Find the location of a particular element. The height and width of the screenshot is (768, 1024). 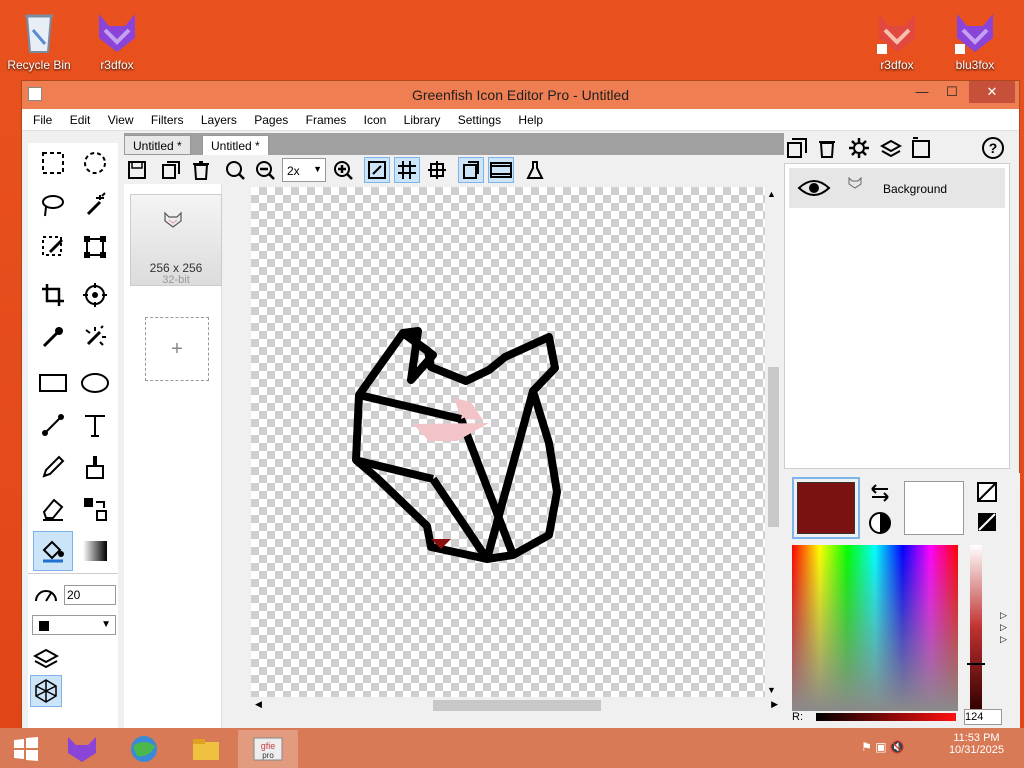

lightness-slider-handle is located at coordinates (976, 666).